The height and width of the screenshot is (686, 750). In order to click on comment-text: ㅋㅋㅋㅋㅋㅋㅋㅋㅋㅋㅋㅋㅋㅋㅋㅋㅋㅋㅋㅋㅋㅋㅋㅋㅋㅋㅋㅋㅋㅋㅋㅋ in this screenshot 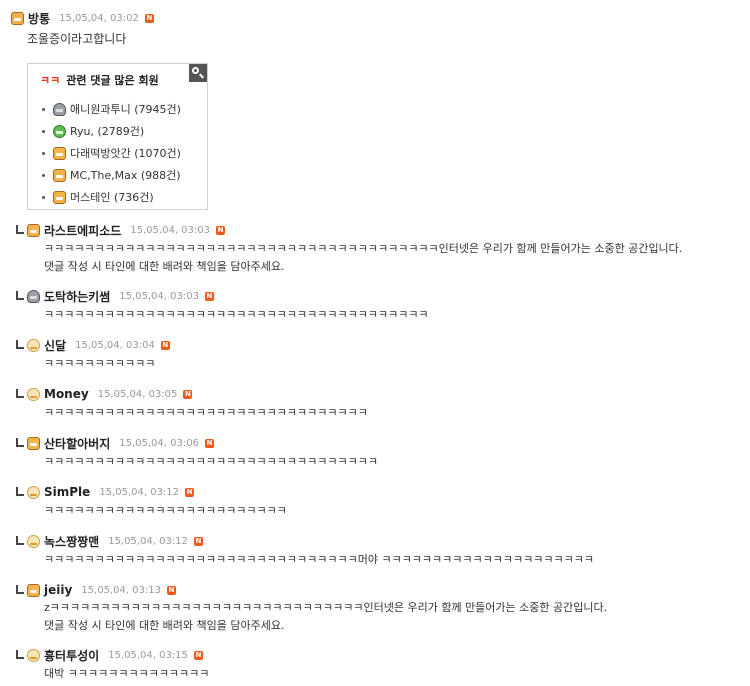, I will do `click(206, 412)`.